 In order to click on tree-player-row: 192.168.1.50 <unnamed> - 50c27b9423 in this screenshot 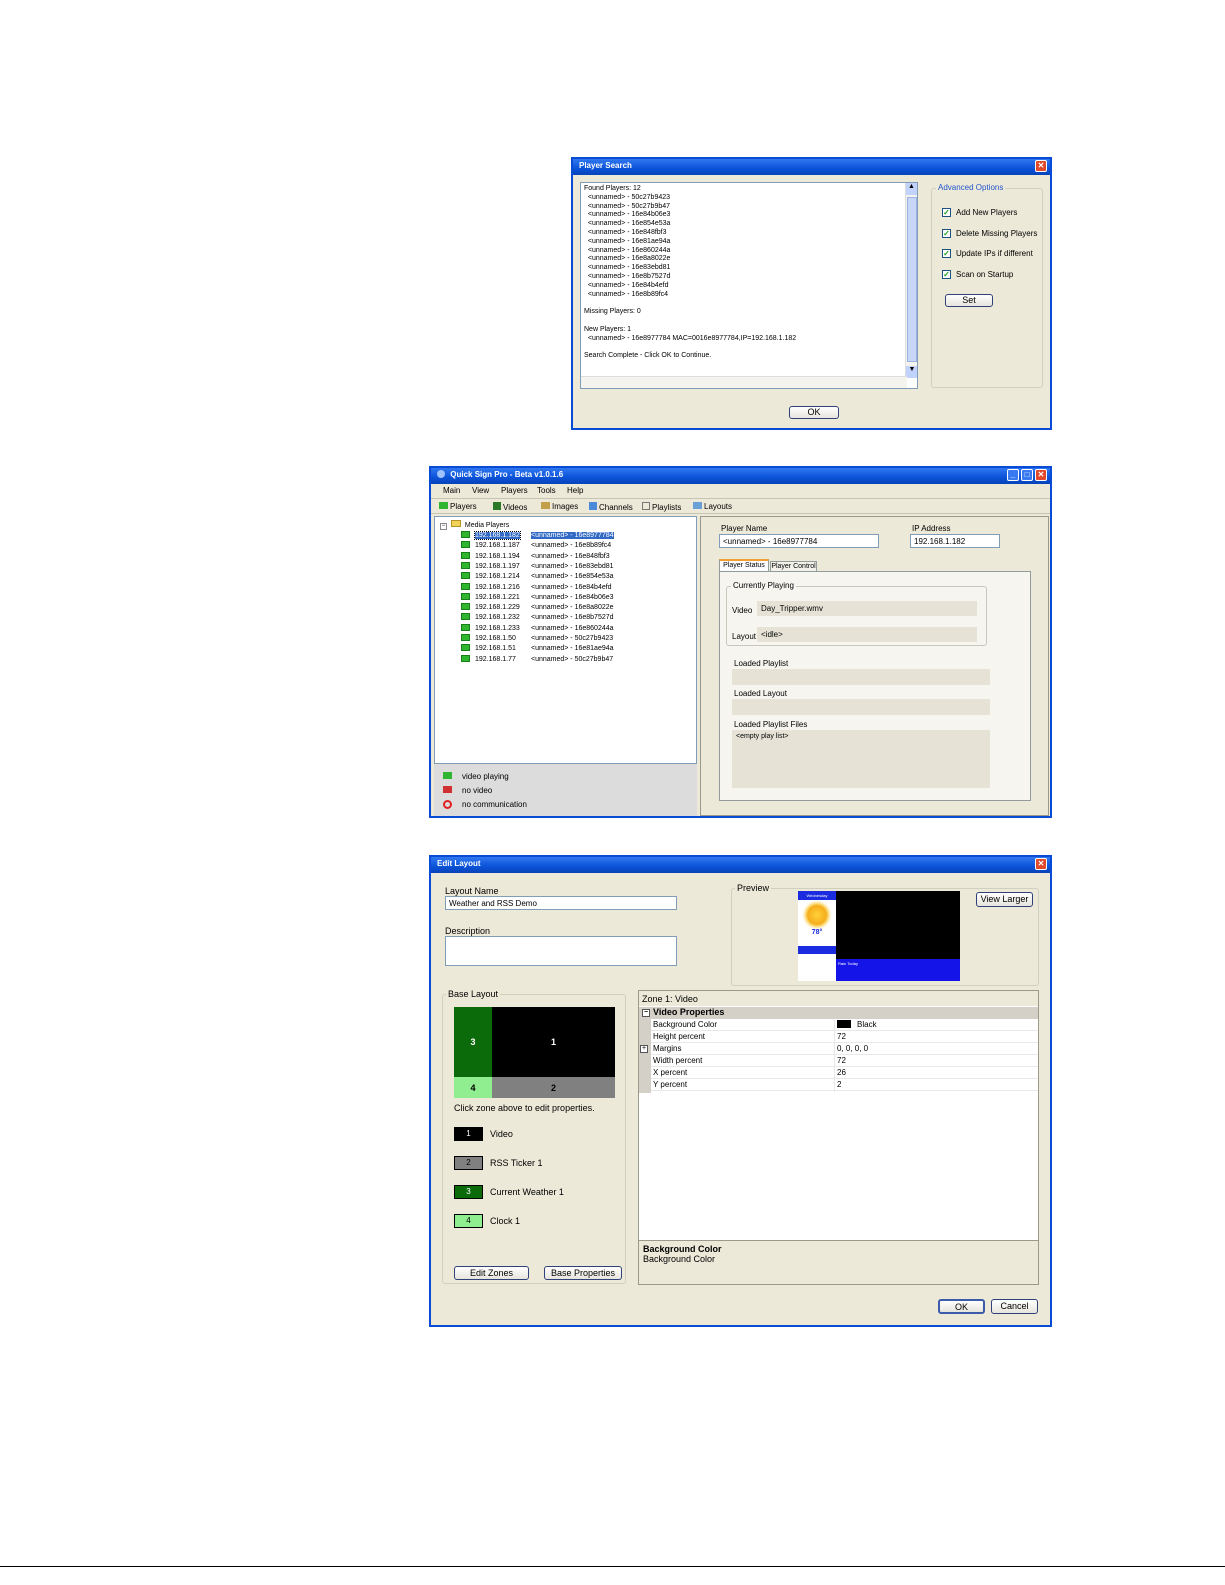, I will do `click(537, 639)`.